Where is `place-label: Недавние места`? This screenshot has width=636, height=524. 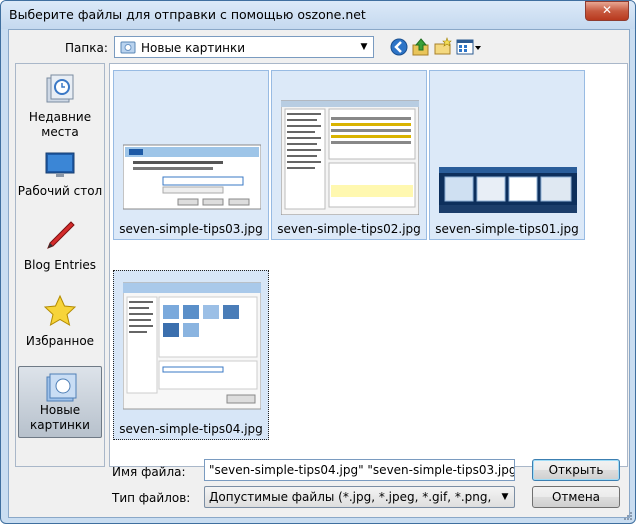
place-label: Недавние места is located at coordinates (60, 124).